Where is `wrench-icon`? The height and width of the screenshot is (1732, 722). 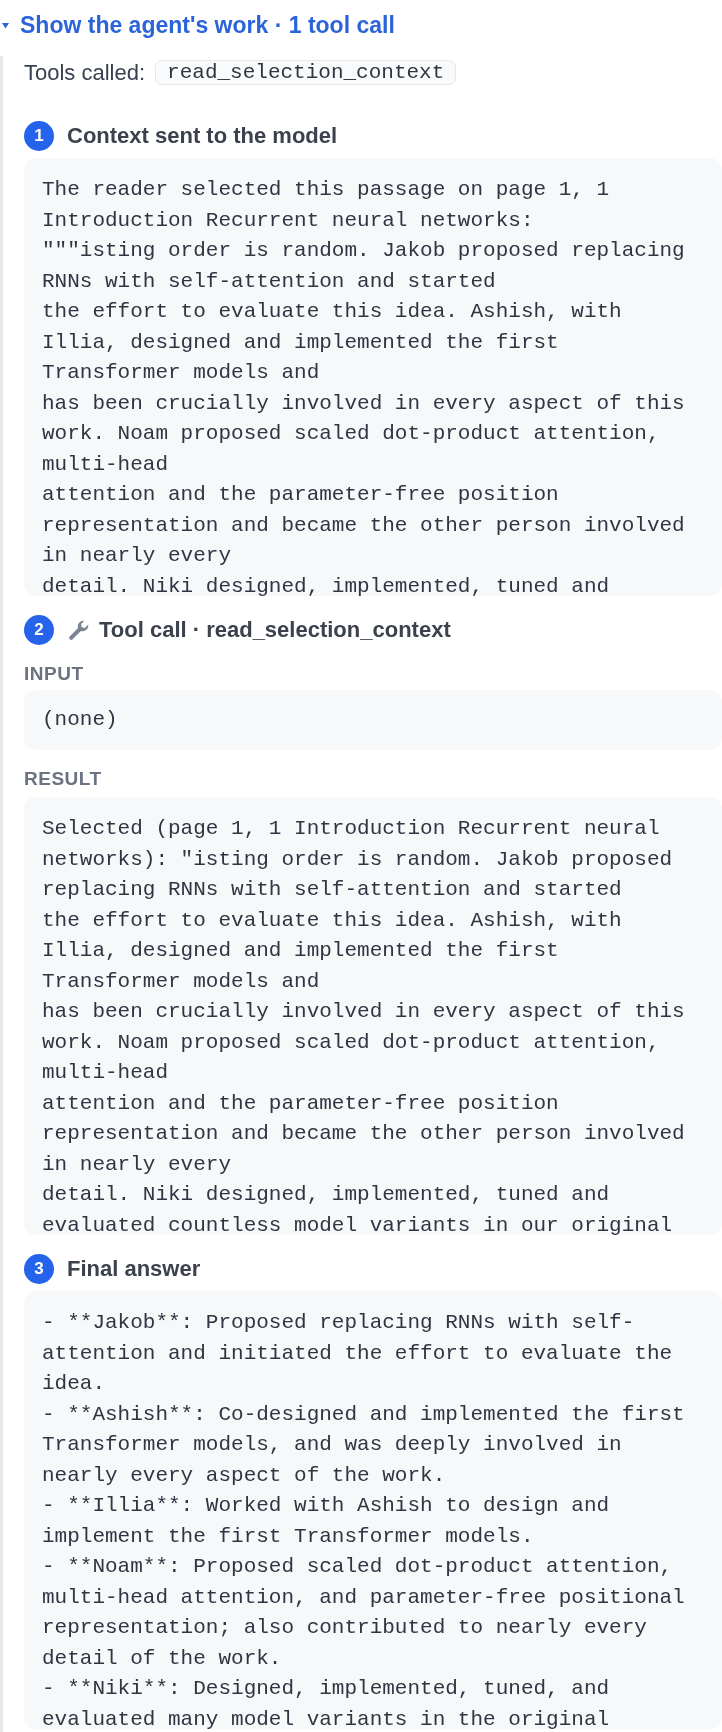
wrench-icon is located at coordinates (79, 630).